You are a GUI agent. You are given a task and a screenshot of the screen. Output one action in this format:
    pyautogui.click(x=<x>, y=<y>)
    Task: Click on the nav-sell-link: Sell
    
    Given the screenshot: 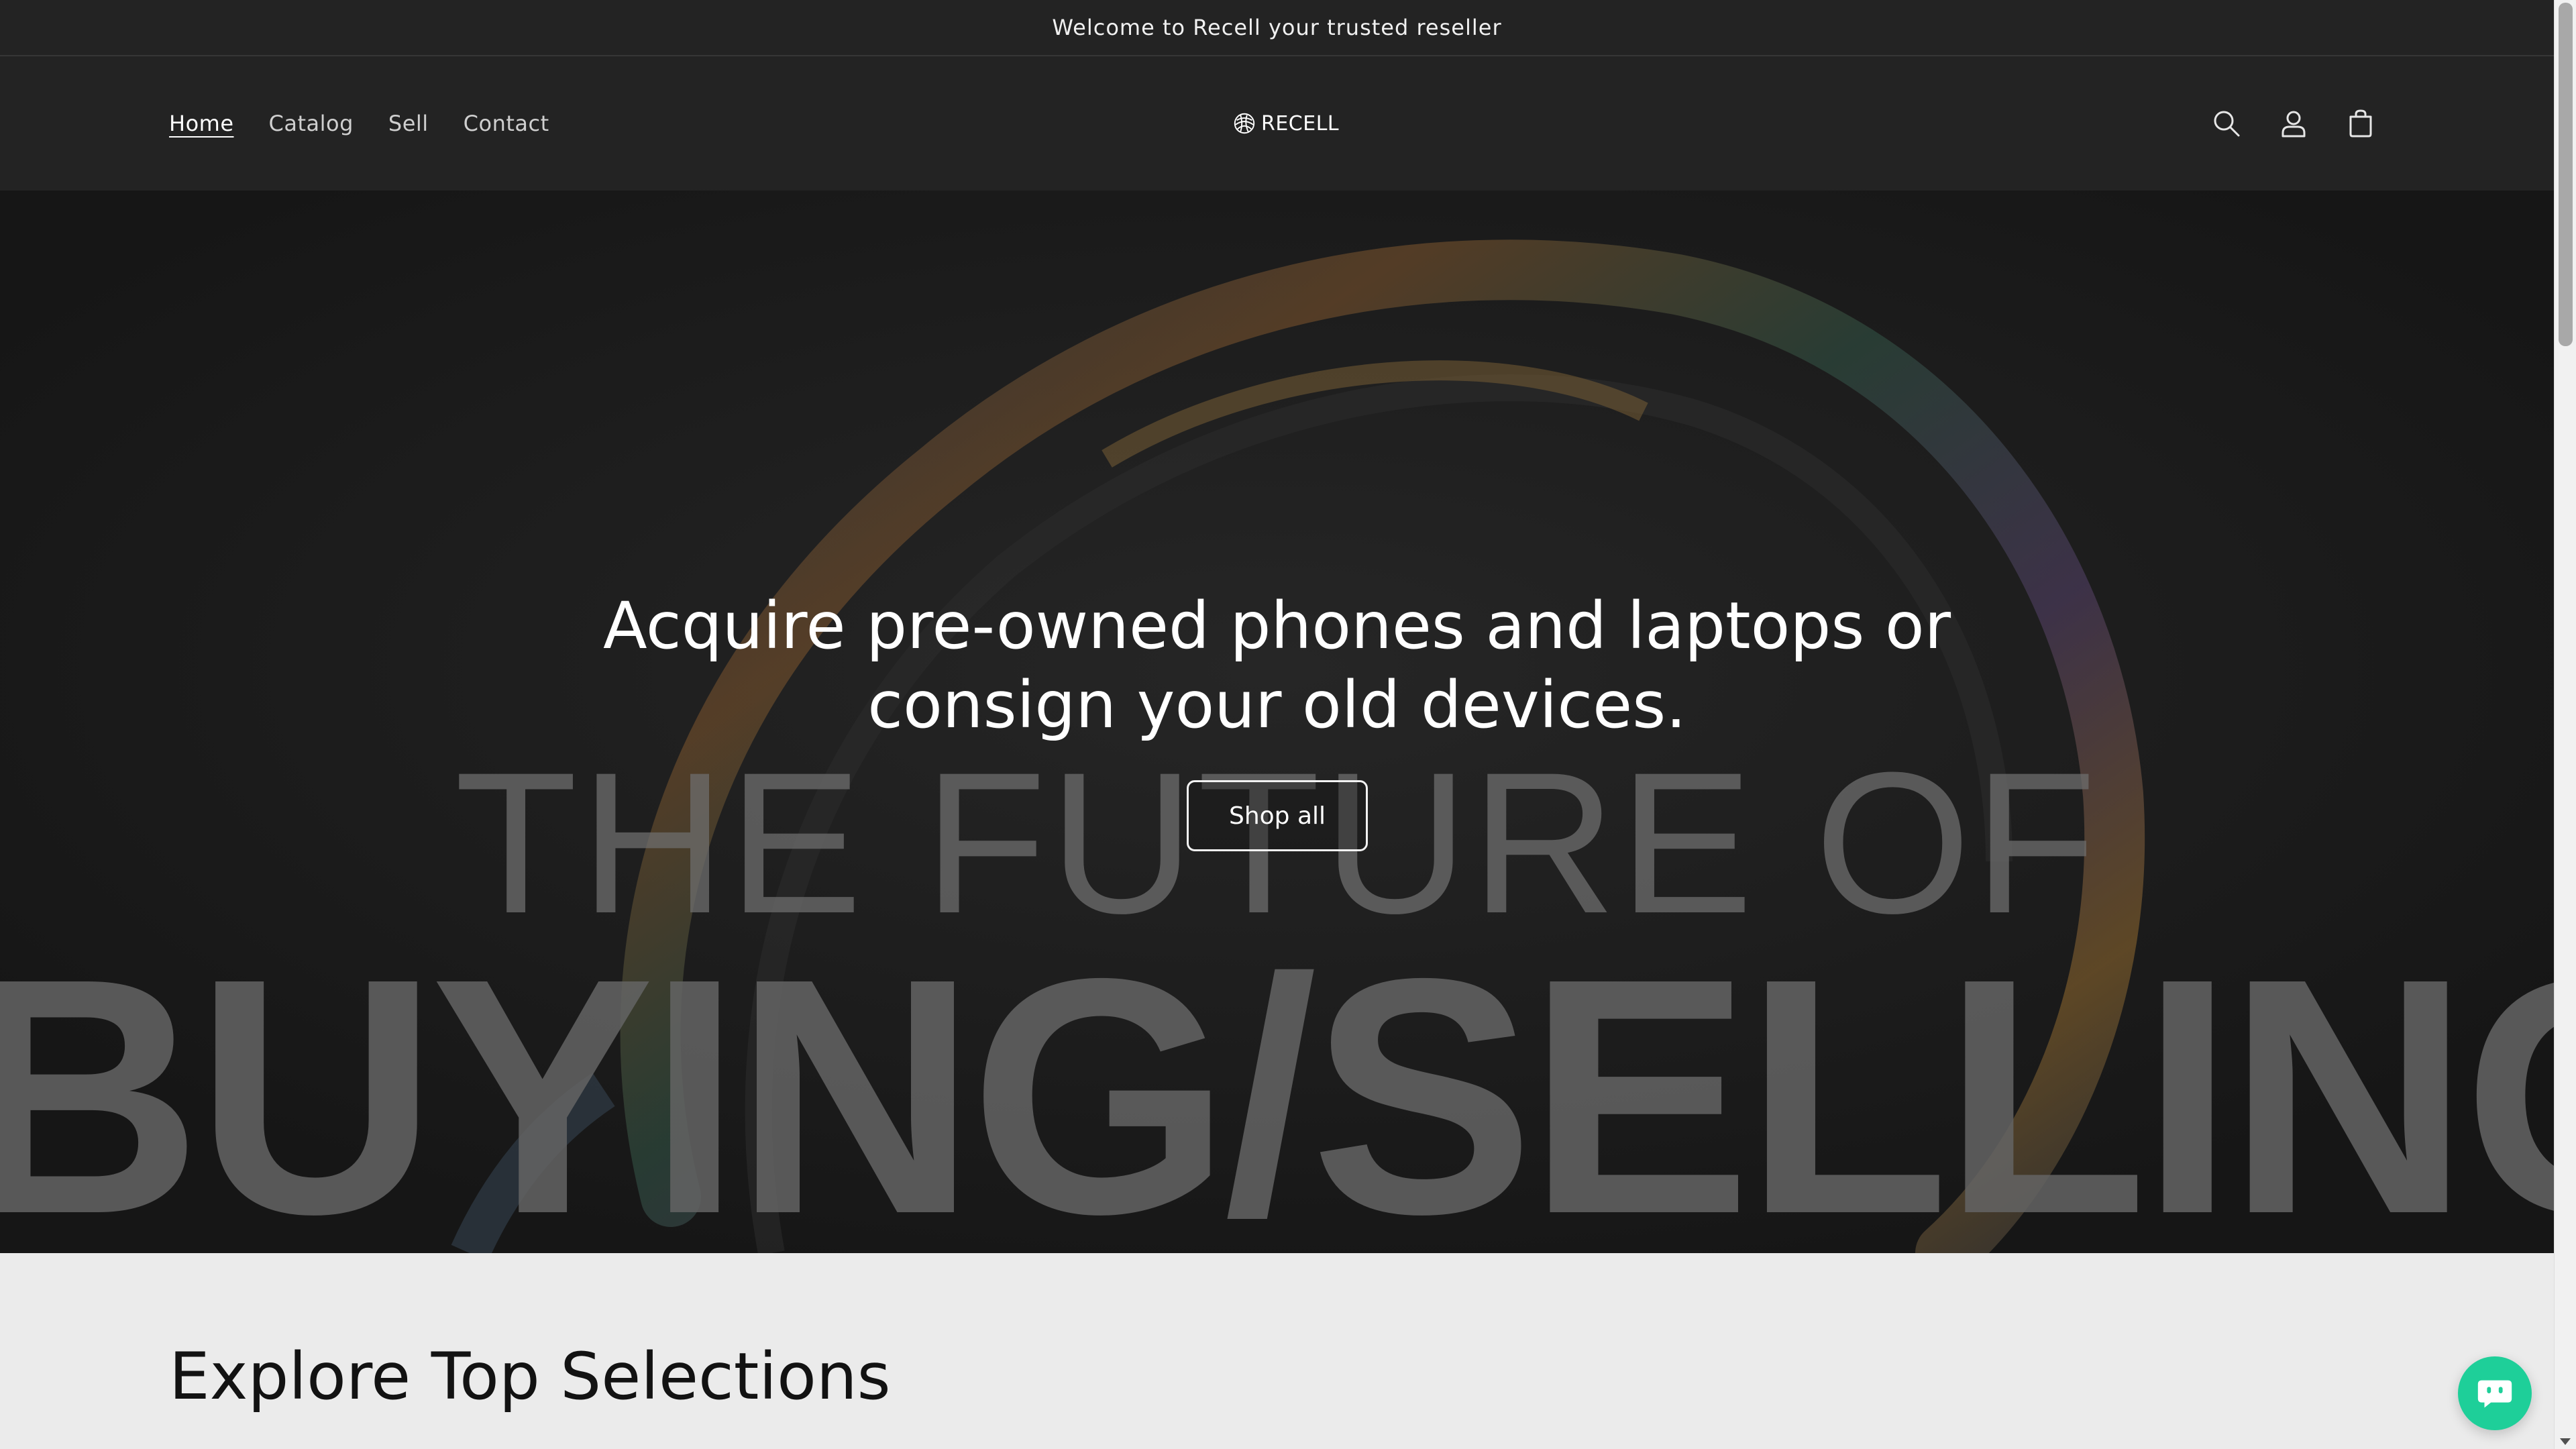 What is the action you would take?
    pyautogui.click(x=408, y=123)
    